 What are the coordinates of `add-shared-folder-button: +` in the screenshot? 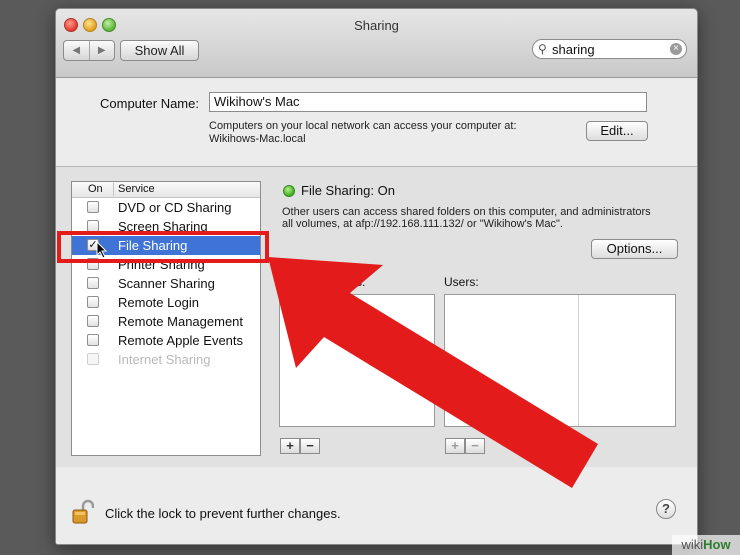 It's located at (290, 446).